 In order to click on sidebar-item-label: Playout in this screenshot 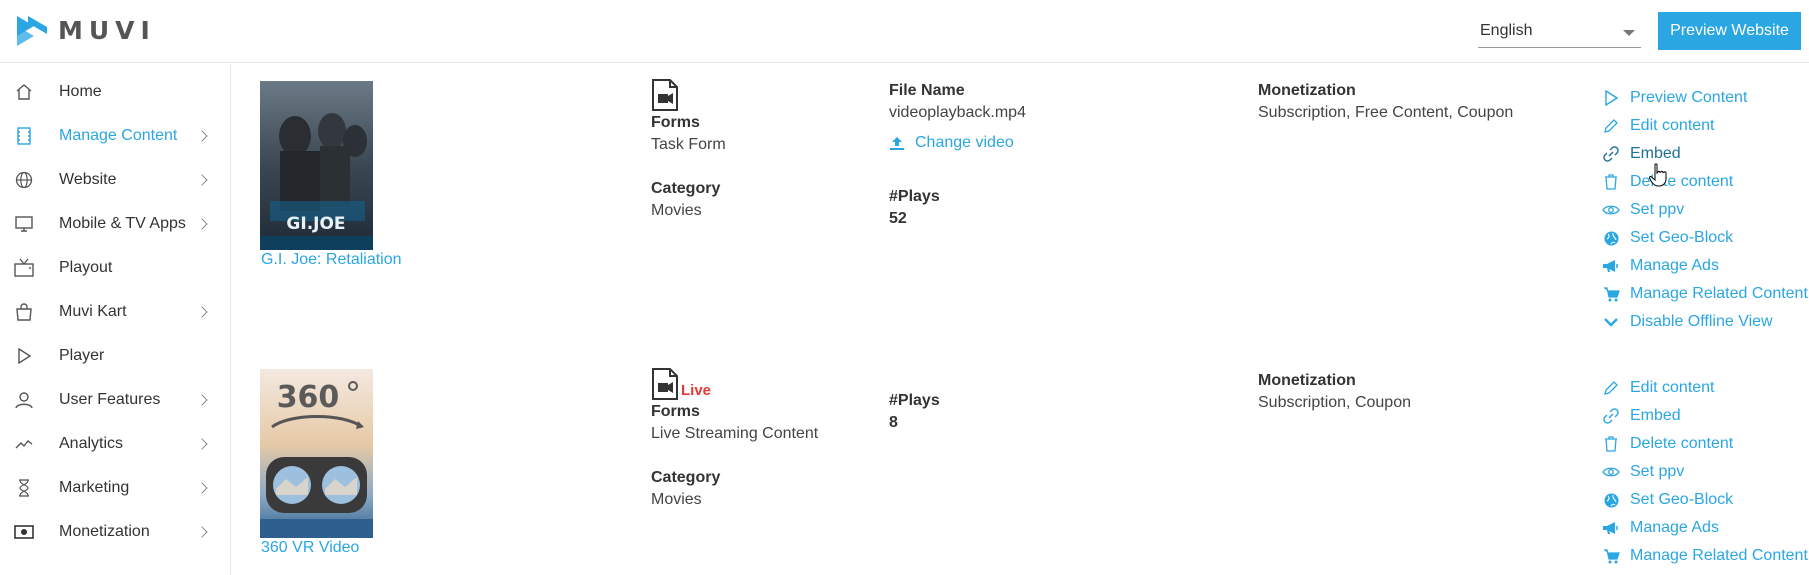, I will do `click(86, 267)`.